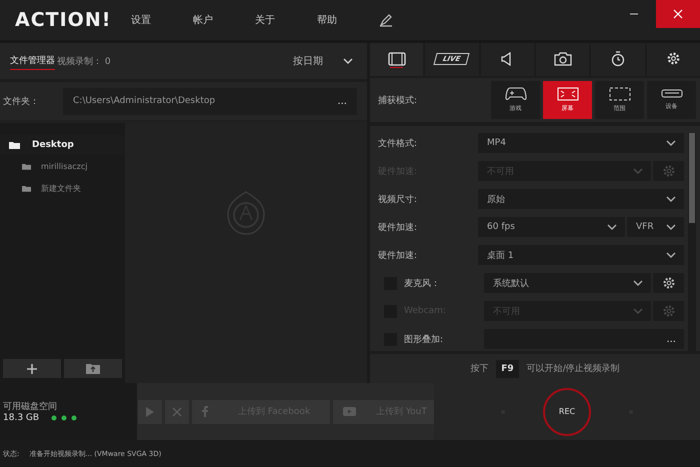 The height and width of the screenshot is (467, 700). Describe the element at coordinates (573, 368) in the screenshot. I see `hotkey-text: 可以开始/停止视频录制` at that location.